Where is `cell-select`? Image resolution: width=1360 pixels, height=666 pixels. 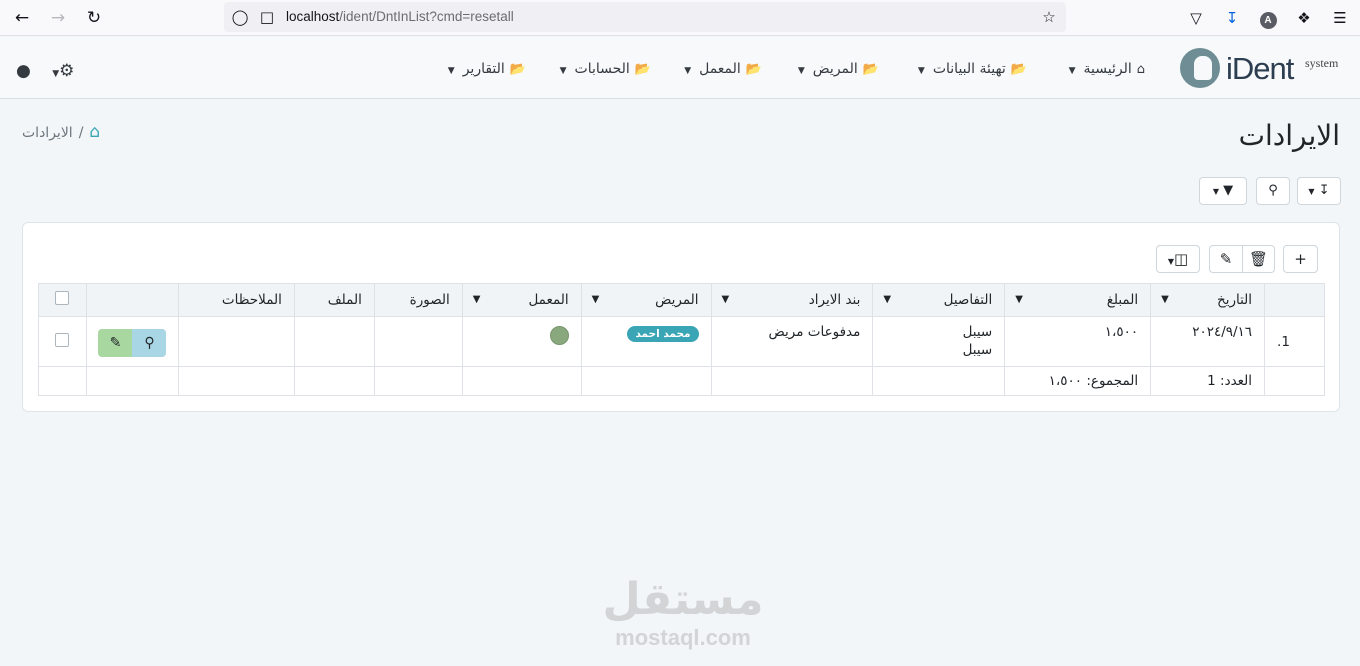
cell-select is located at coordinates (62, 341).